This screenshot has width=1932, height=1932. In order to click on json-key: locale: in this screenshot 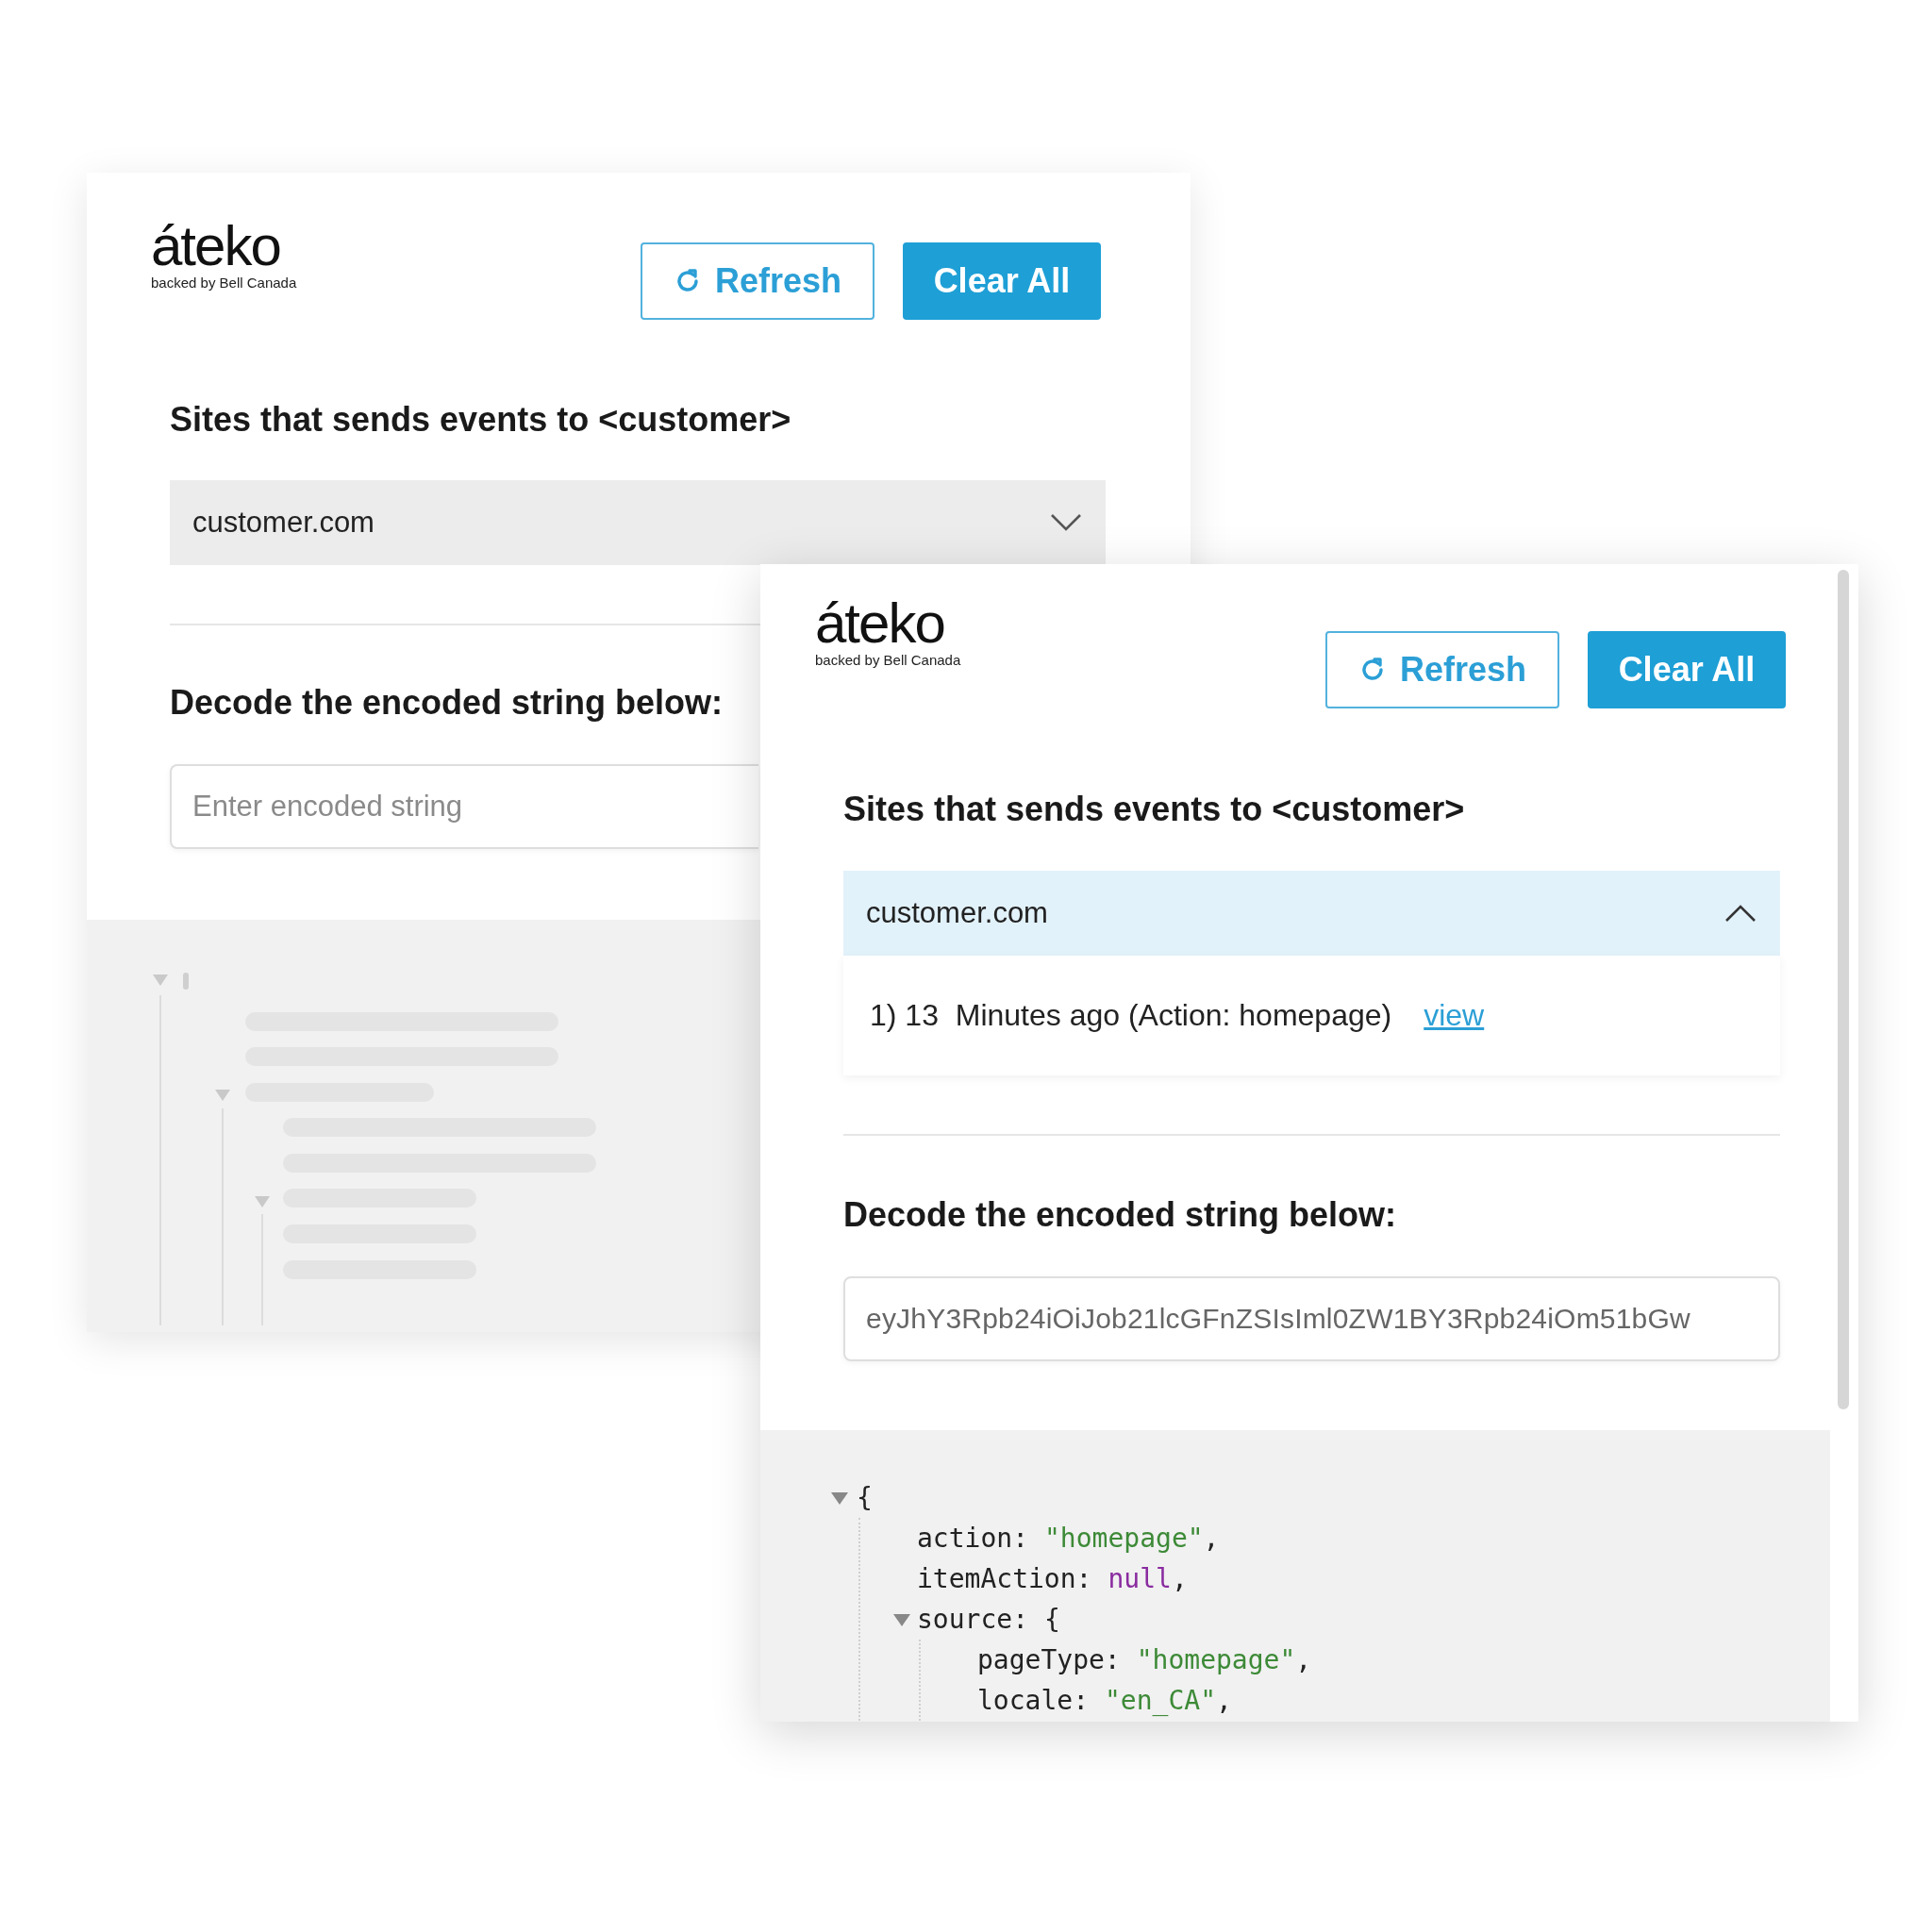, I will do `click(1033, 1701)`.